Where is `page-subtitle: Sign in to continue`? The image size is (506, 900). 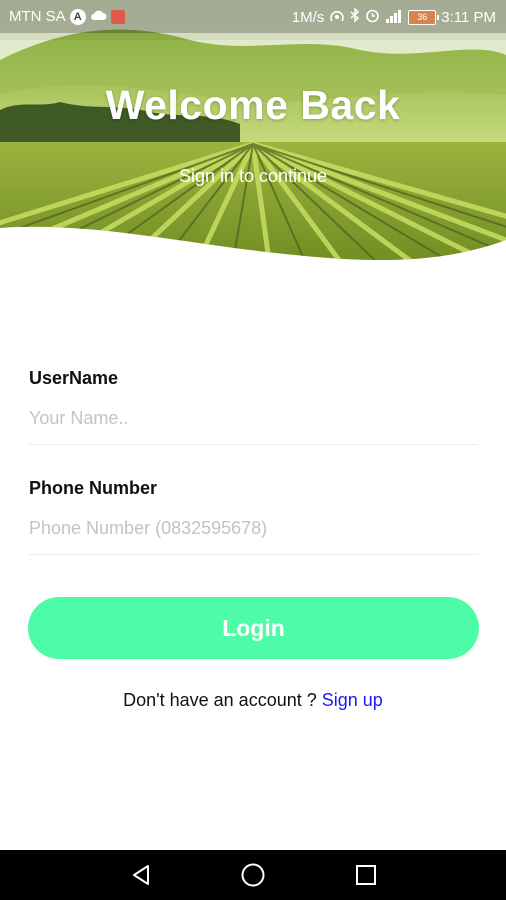 page-subtitle: Sign in to continue is located at coordinates (253, 176).